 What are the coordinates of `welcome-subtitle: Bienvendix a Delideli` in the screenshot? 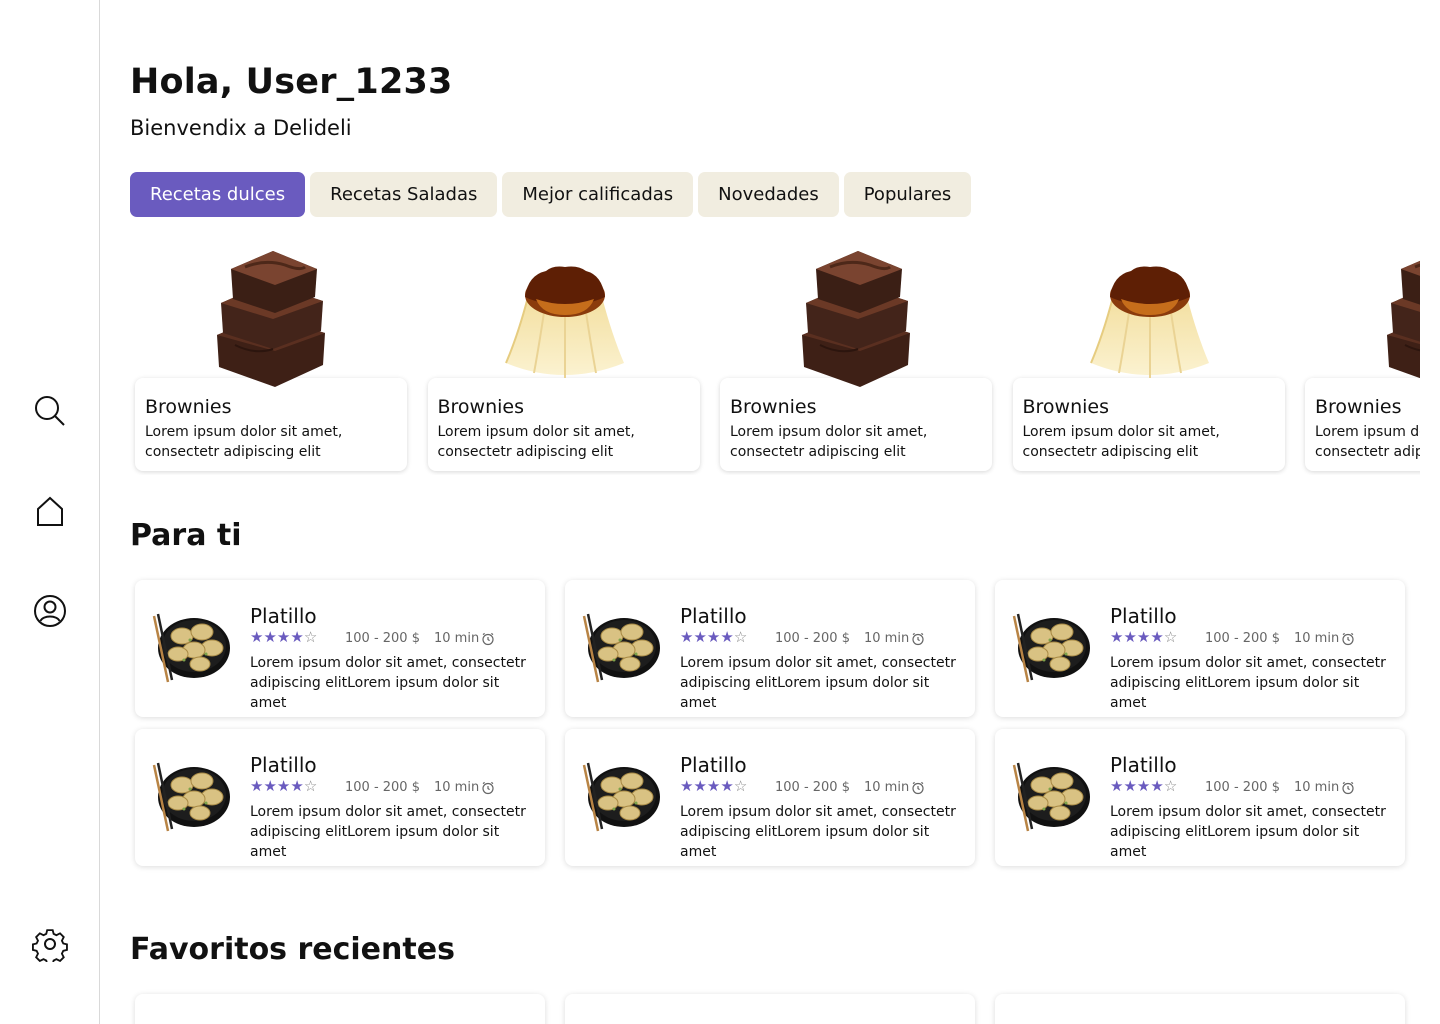 It's located at (241, 128).